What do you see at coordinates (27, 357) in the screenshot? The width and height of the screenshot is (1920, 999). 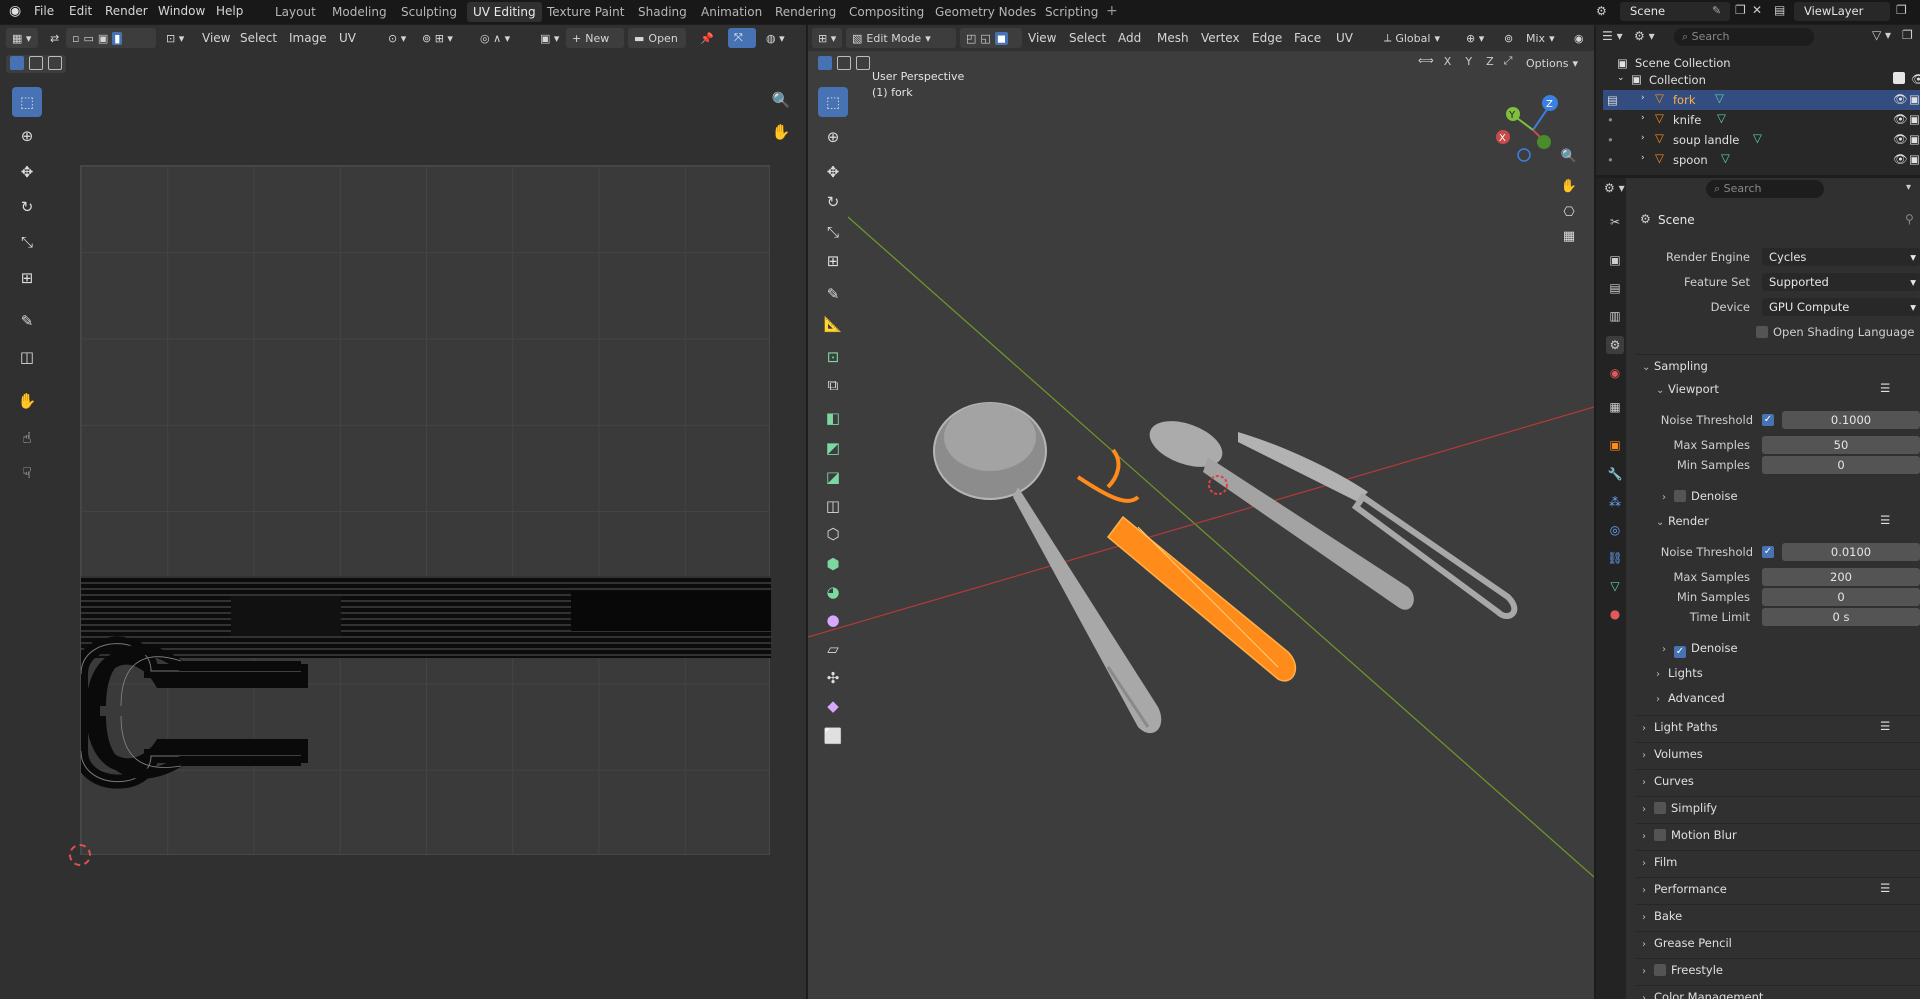 I see `rip-tool: ◫` at bounding box center [27, 357].